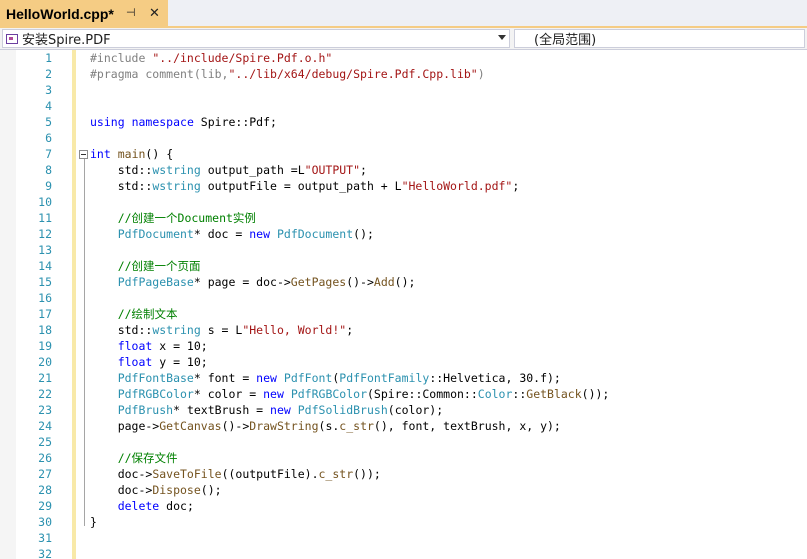 The width and height of the screenshot is (807, 559). I want to click on code-line: }, so click(349, 522).